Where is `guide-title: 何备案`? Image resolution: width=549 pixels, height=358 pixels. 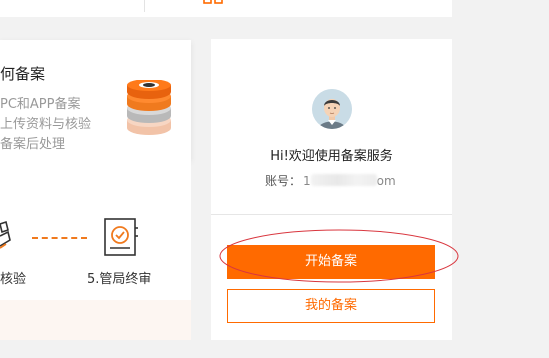
guide-title: 何备案 is located at coordinates (23, 74).